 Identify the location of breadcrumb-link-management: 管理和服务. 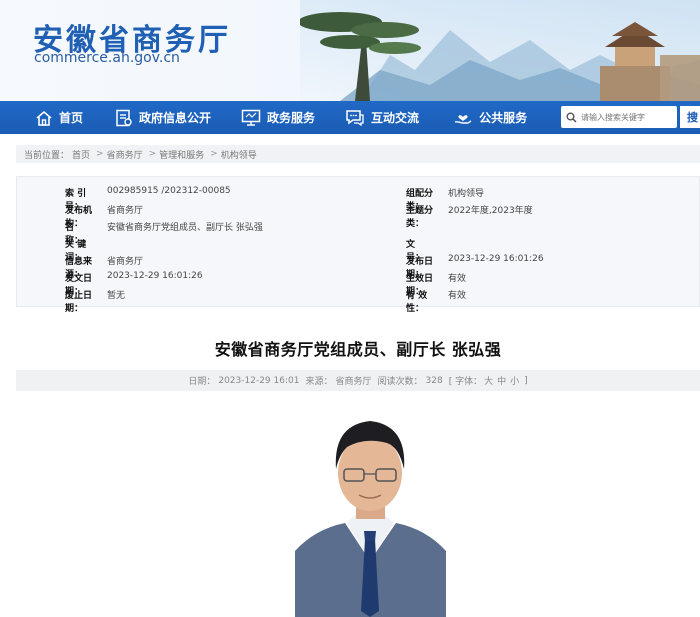
(181, 154).